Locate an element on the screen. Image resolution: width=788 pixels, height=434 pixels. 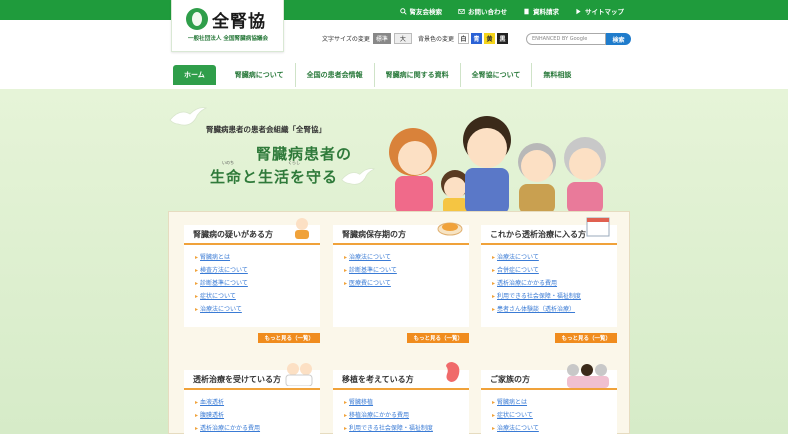
top-link-request: 資料請求 is located at coordinates (541, 11).